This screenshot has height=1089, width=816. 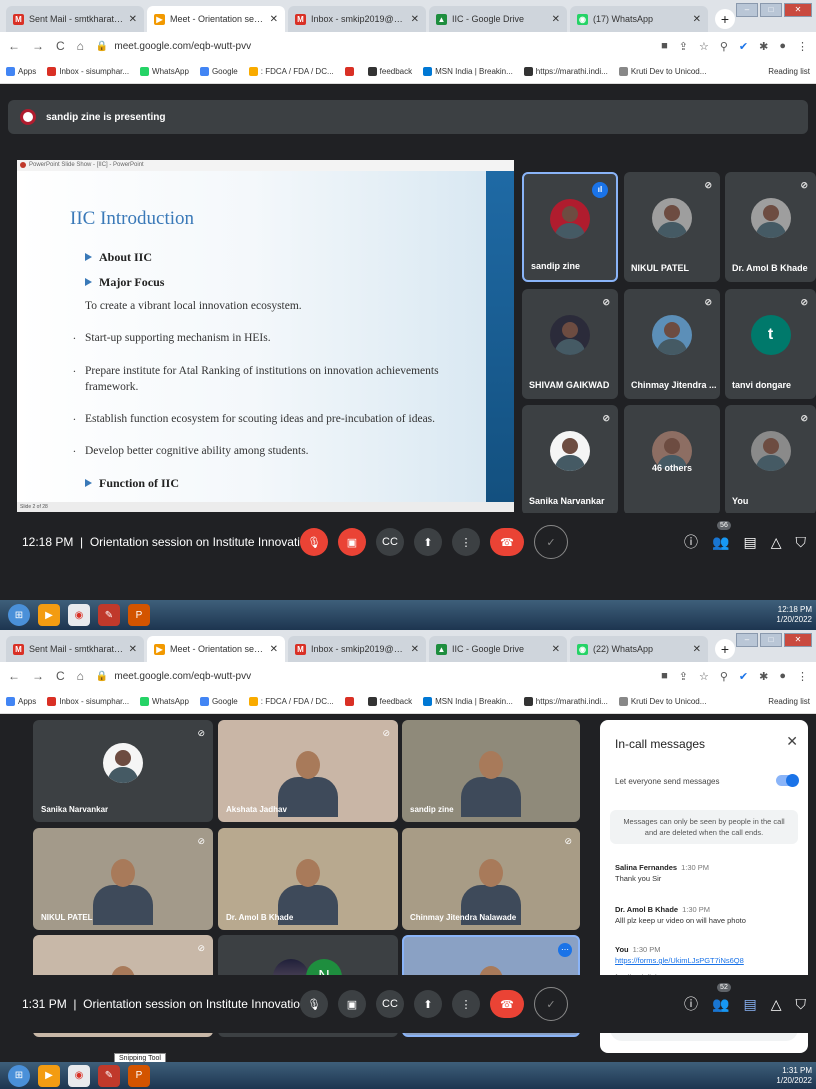 What do you see at coordinates (724, 46) in the screenshot?
I see `search-icon: ⚲` at bounding box center [724, 46].